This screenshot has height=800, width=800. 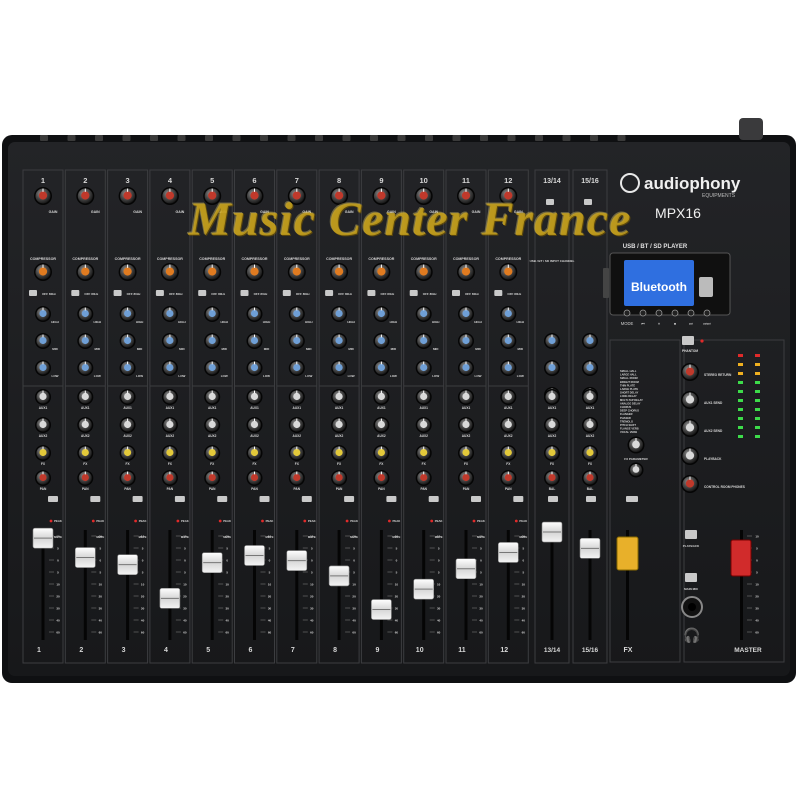 What do you see at coordinates (706, 287) in the screenshot?
I see `usb-port` at bounding box center [706, 287].